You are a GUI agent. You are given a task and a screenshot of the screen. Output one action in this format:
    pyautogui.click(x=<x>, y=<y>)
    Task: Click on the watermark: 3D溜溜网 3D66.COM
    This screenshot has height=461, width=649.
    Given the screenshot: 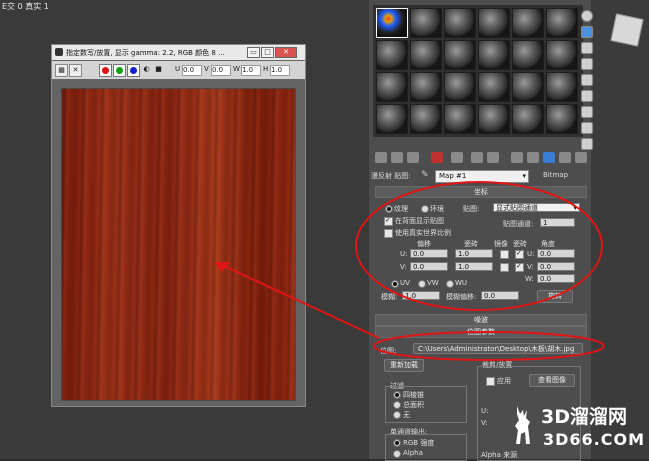 What is the action you would take?
    pyautogui.click(x=577, y=428)
    